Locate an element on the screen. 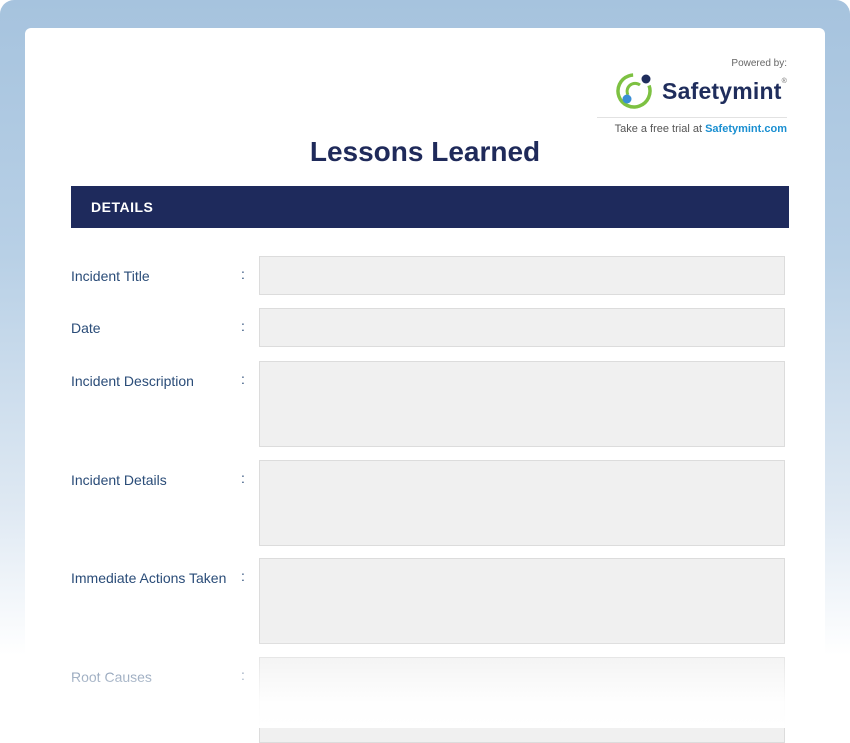 The height and width of the screenshot is (743, 850). brand-logo: Safetymint® is located at coordinates (692, 94).